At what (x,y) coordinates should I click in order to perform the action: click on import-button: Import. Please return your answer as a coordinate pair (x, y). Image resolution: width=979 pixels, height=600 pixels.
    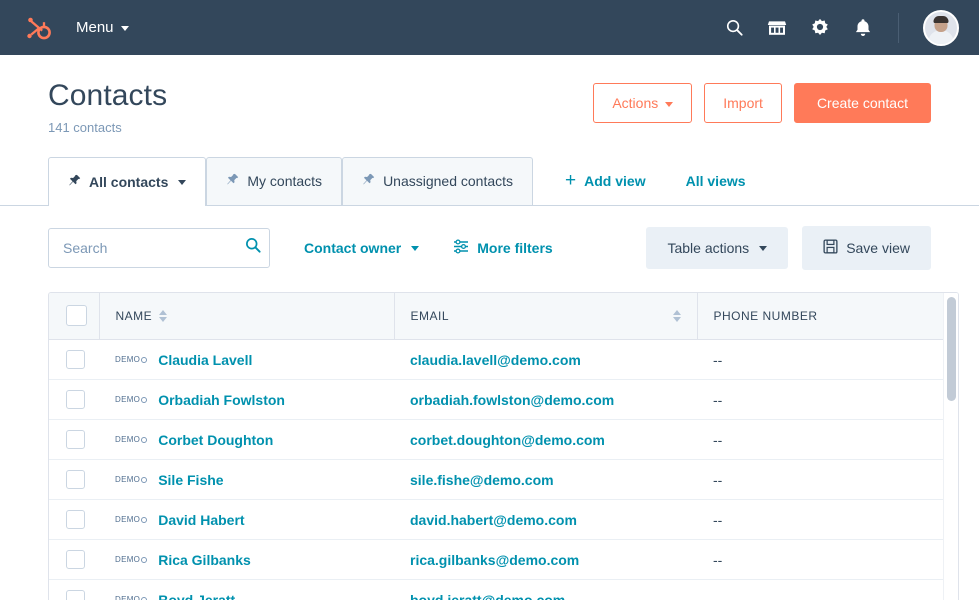
    Looking at the image, I should click on (743, 103).